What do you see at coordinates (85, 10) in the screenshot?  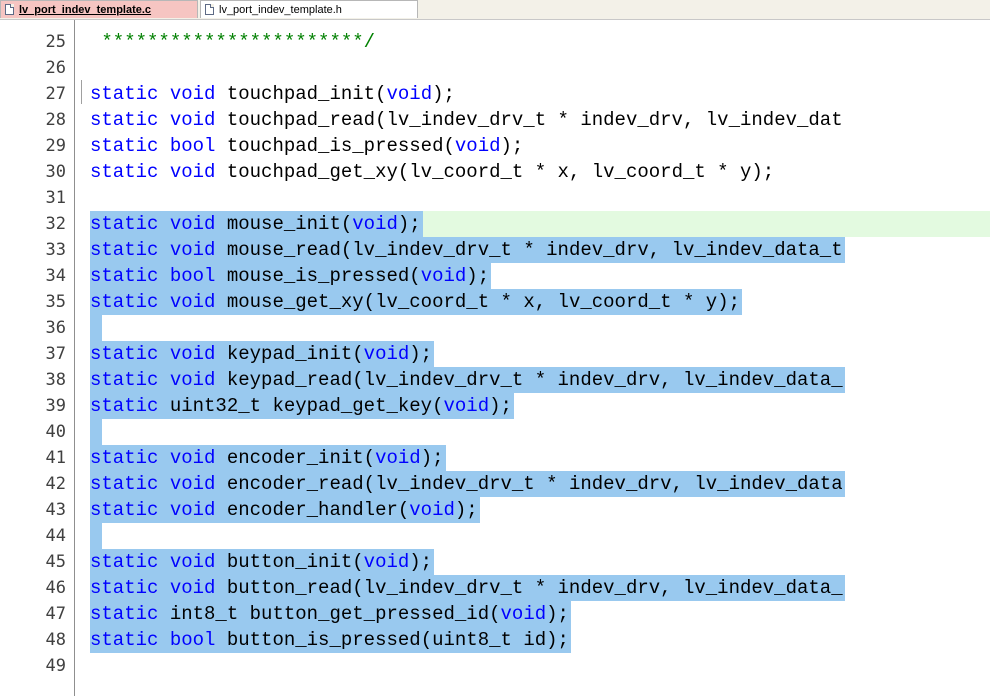 I see `tab-label: lv_port_indev_template.c` at bounding box center [85, 10].